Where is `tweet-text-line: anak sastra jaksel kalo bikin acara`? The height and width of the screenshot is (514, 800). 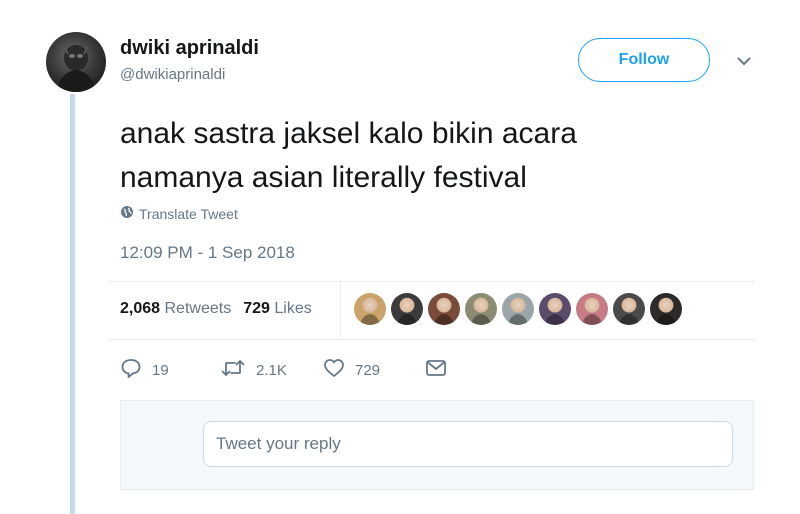 tweet-text-line: anak sastra jaksel kalo bikin acara is located at coordinates (348, 133).